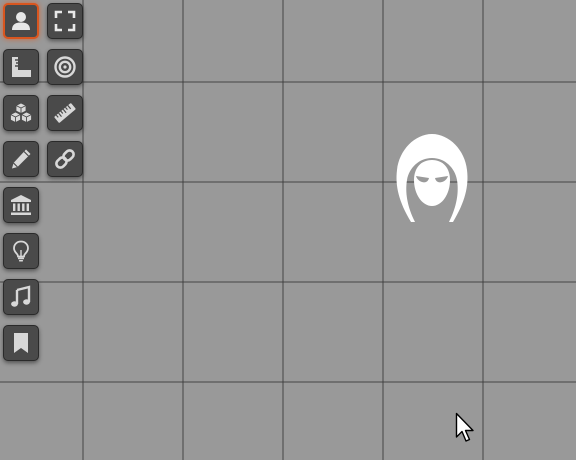 The height and width of the screenshot is (460, 576). I want to click on target-tool-button, so click(65, 67).